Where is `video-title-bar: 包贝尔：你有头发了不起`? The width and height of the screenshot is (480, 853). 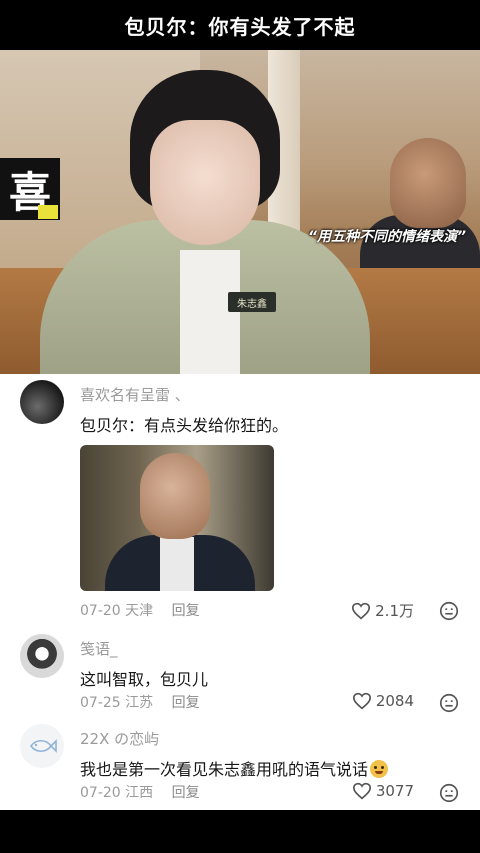 video-title-bar: 包贝尔：你有头发了不起 is located at coordinates (240, 25).